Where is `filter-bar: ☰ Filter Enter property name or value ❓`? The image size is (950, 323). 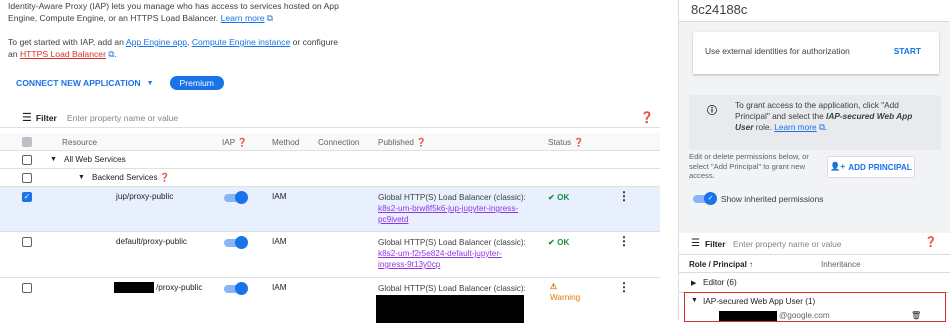 filter-bar: ☰ Filter Enter property name or value ❓ is located at coordinates (330, 118).